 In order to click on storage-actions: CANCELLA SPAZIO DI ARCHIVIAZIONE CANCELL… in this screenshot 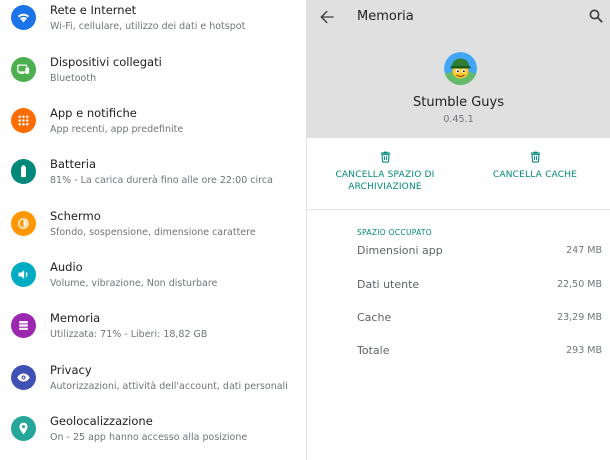, I will do `click(458, 174)`.